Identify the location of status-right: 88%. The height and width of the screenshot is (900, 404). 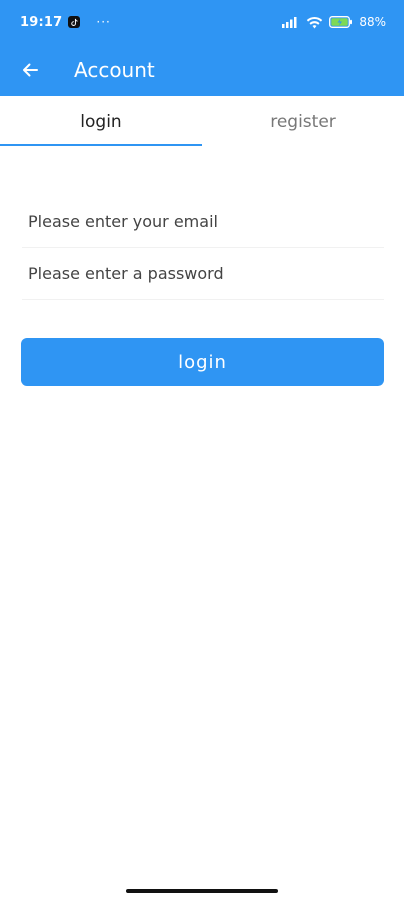
(334, 22).